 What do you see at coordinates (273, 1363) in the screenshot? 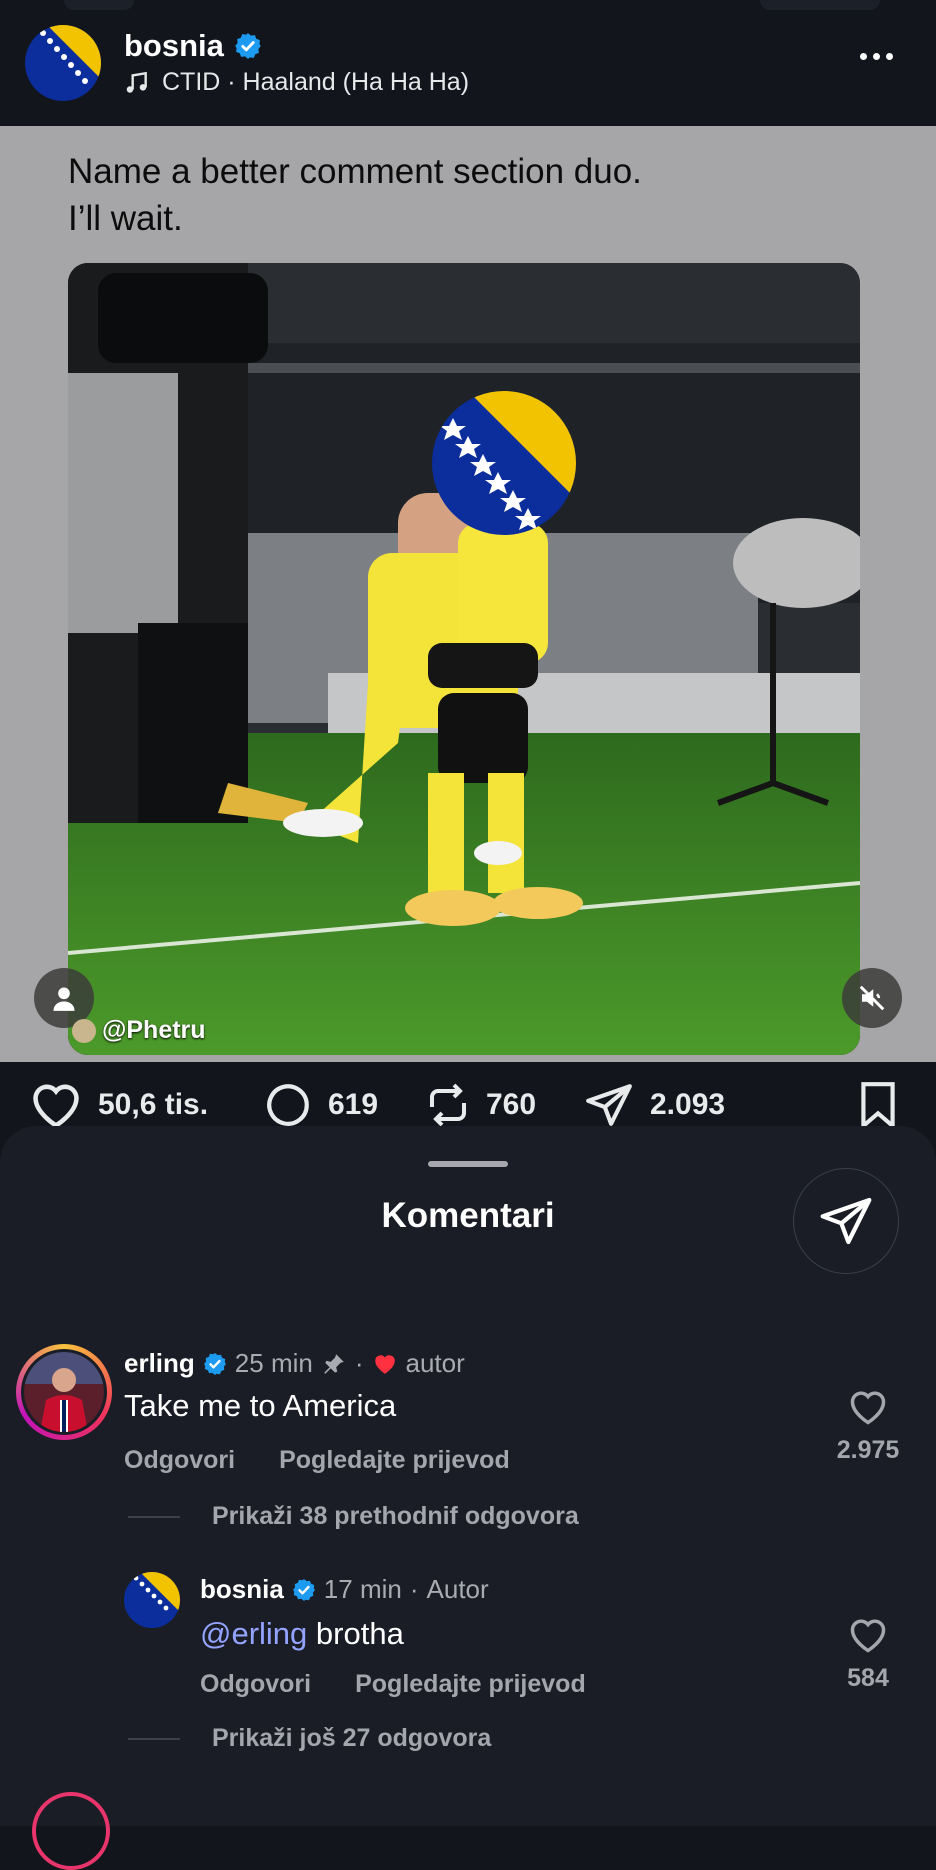
I see `comment-1-time: 25 min` at bounding box center [273, 1363].